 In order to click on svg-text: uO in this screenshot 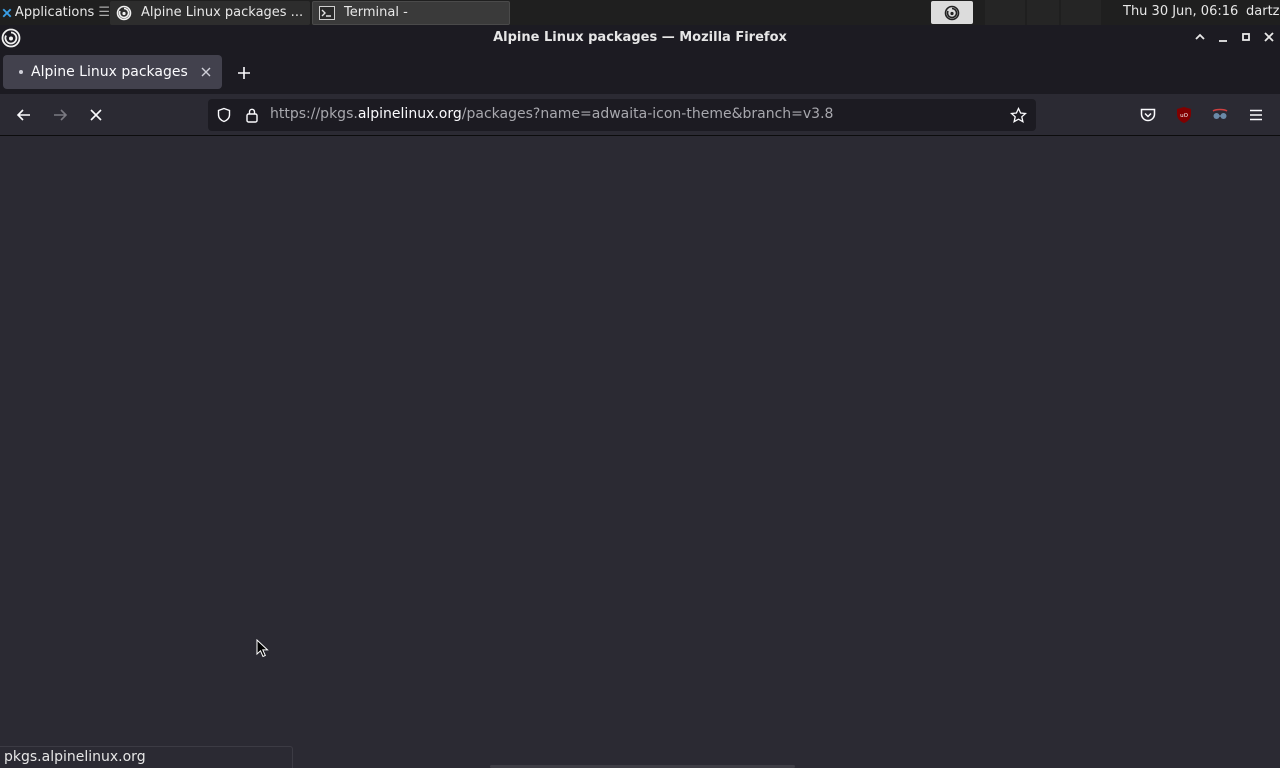, I will do `click(1184, 116)`.